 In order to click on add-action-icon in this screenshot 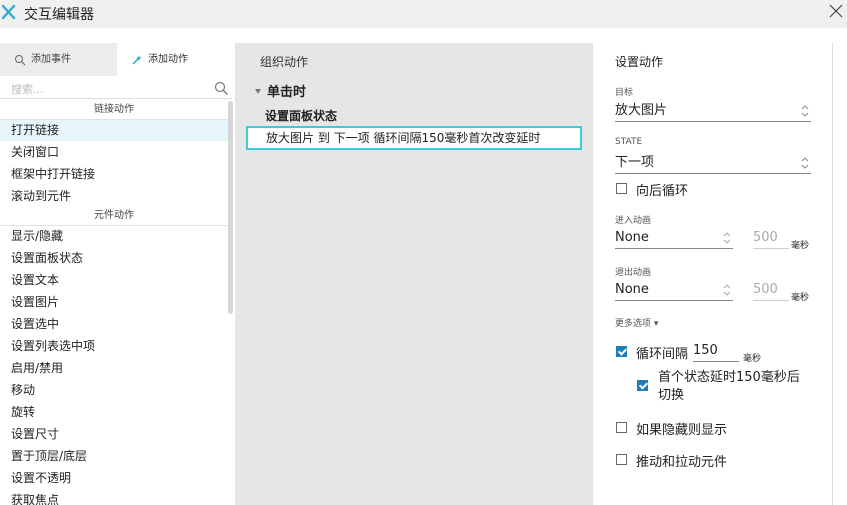, I will do `click(137, 60)`.